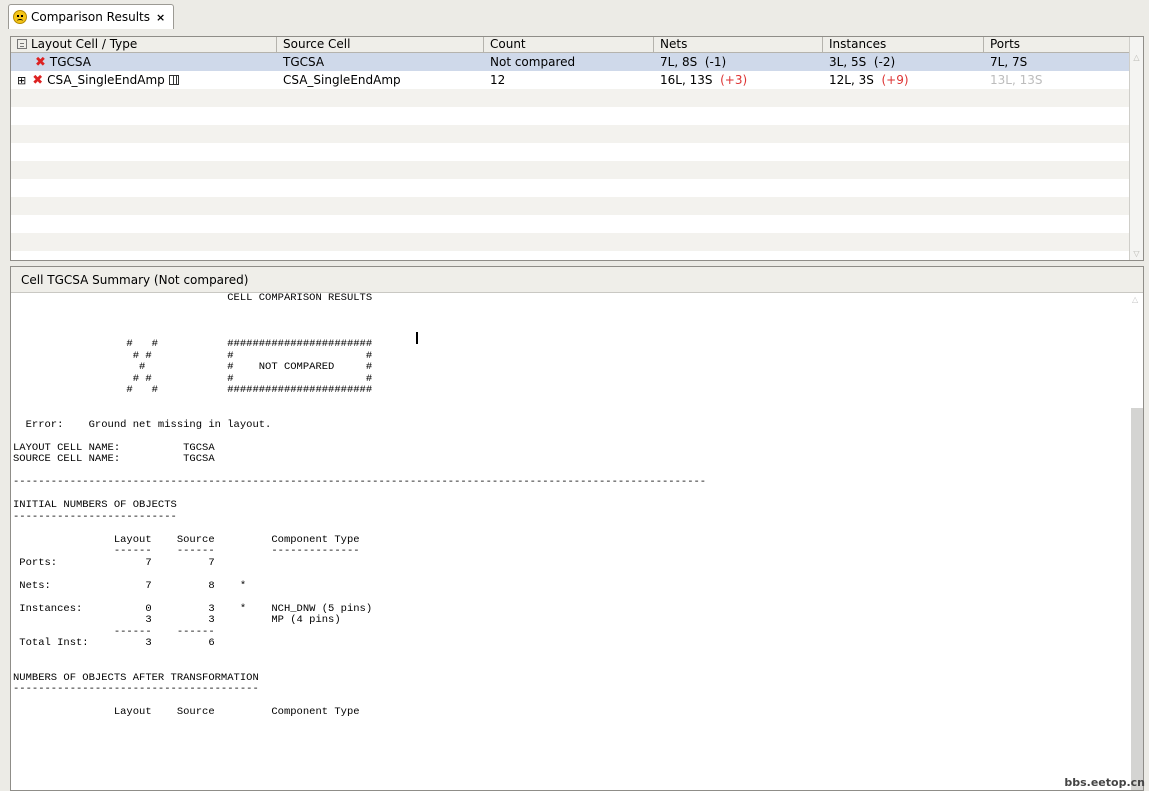 This screenshot has height=791, width=1149. I want to click on count-value: 12, so click(498, 80).